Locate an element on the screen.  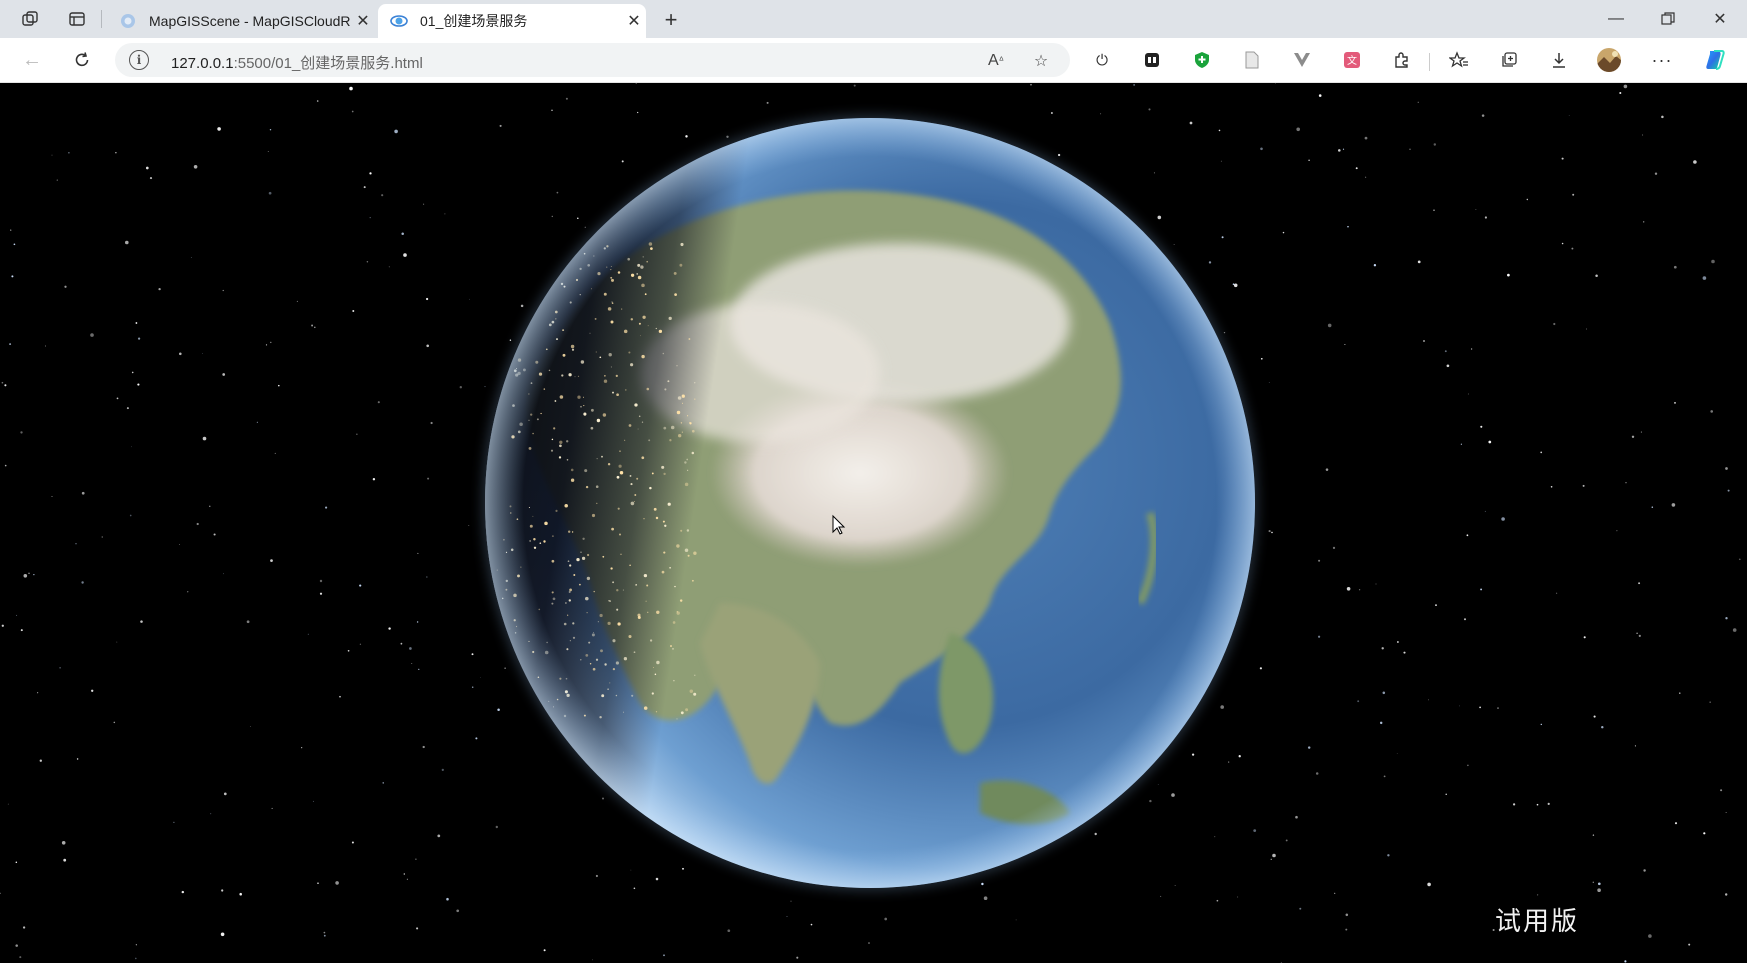
puzzle-icon is located at coordinates (1402, 60).